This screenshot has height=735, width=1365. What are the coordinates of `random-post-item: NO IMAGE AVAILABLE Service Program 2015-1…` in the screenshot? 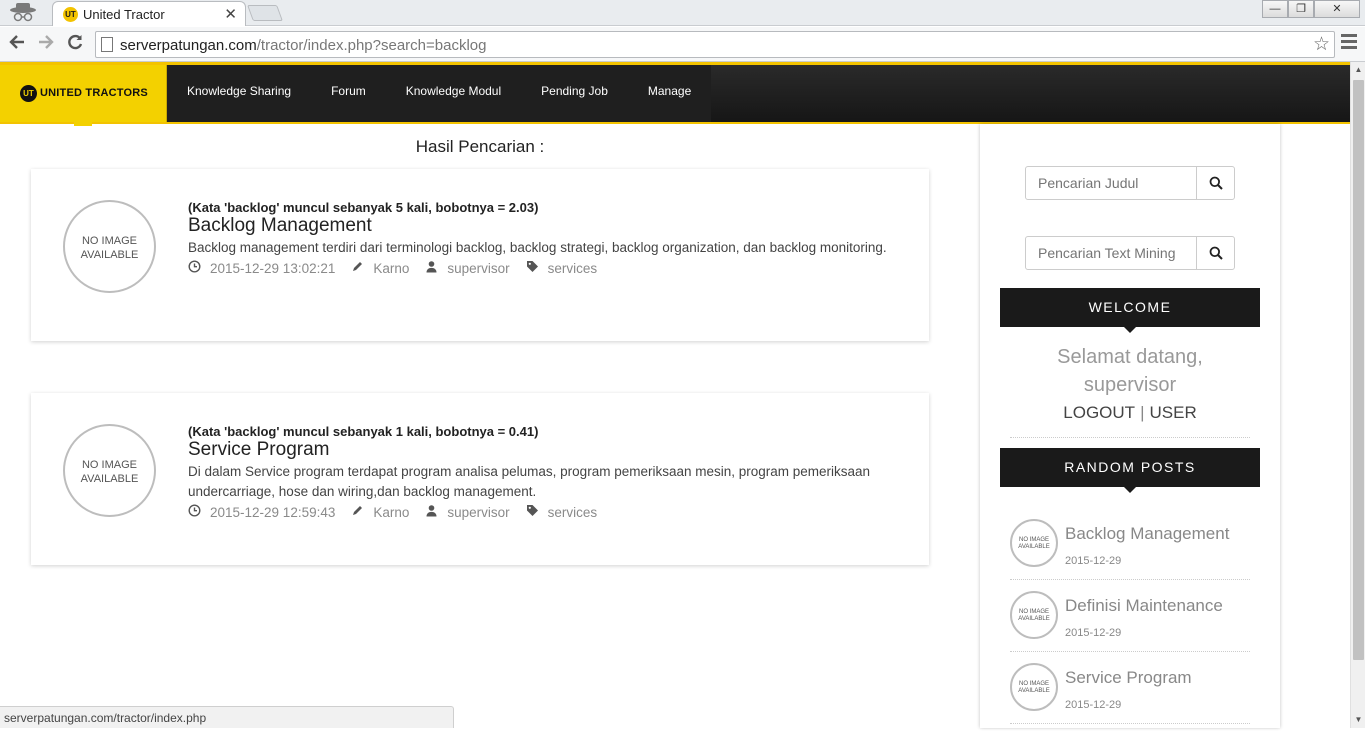 It's located at (1130, 699).